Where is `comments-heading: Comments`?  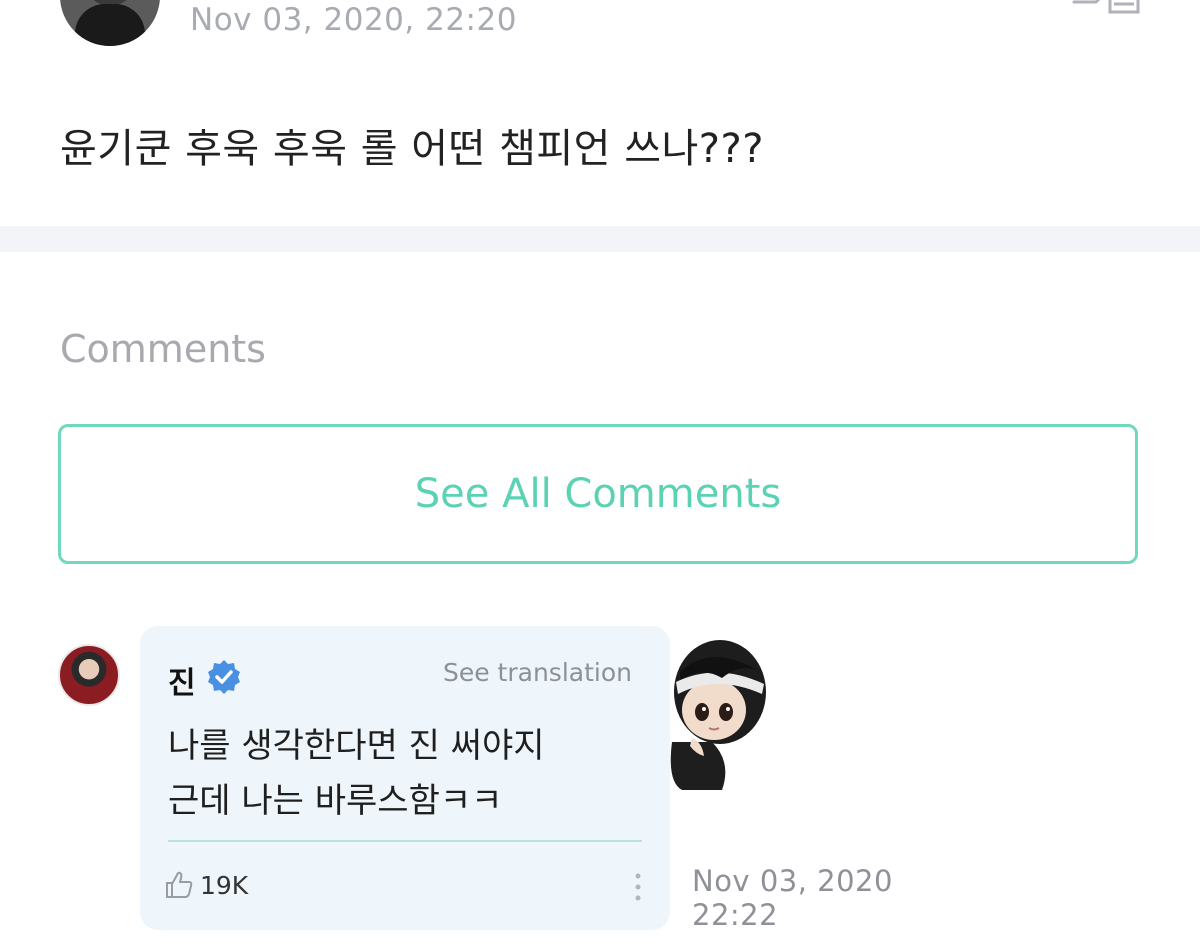 comments-heading: Comments is located at coordinates (163, 349).